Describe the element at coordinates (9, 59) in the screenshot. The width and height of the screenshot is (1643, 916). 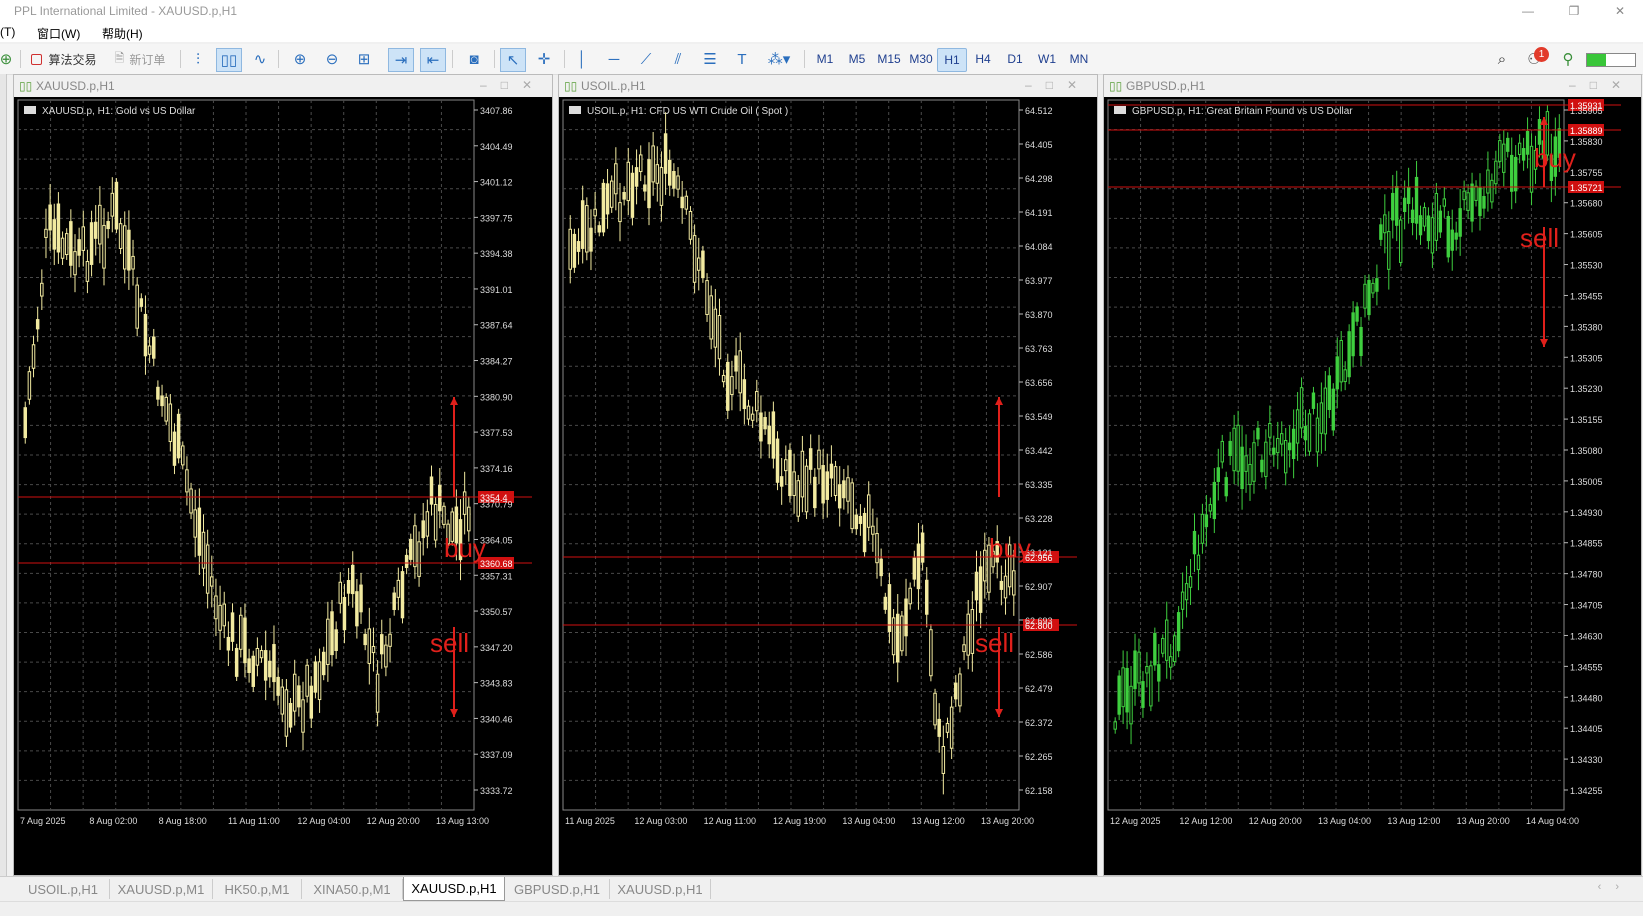
I see `add-icon: ⊕` at that location.